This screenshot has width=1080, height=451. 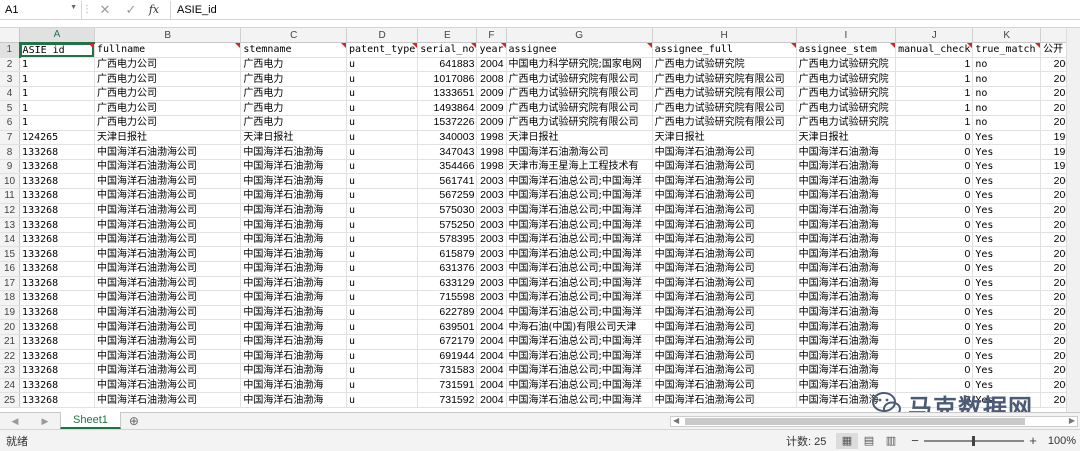 I want to click on table-cell: 347043, so click(x=447, y=152).